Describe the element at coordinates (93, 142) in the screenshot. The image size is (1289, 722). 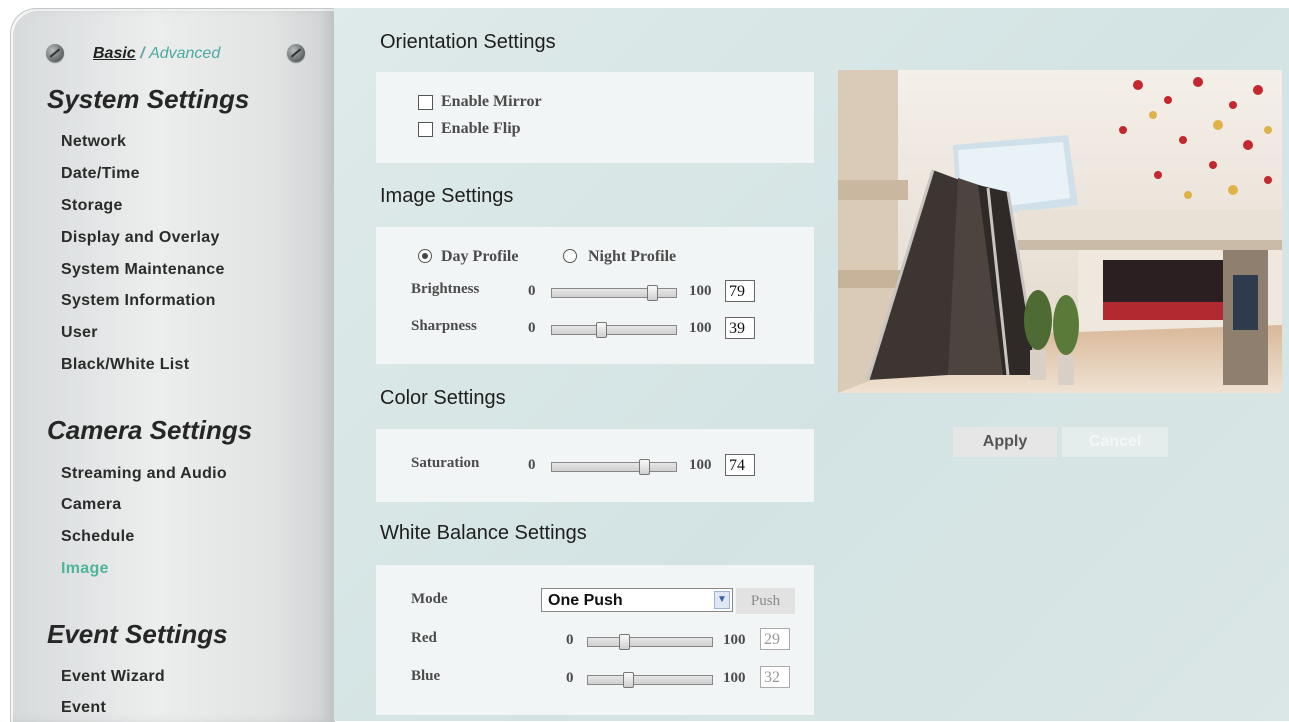
I see `nav-item-network: Network` at that location.